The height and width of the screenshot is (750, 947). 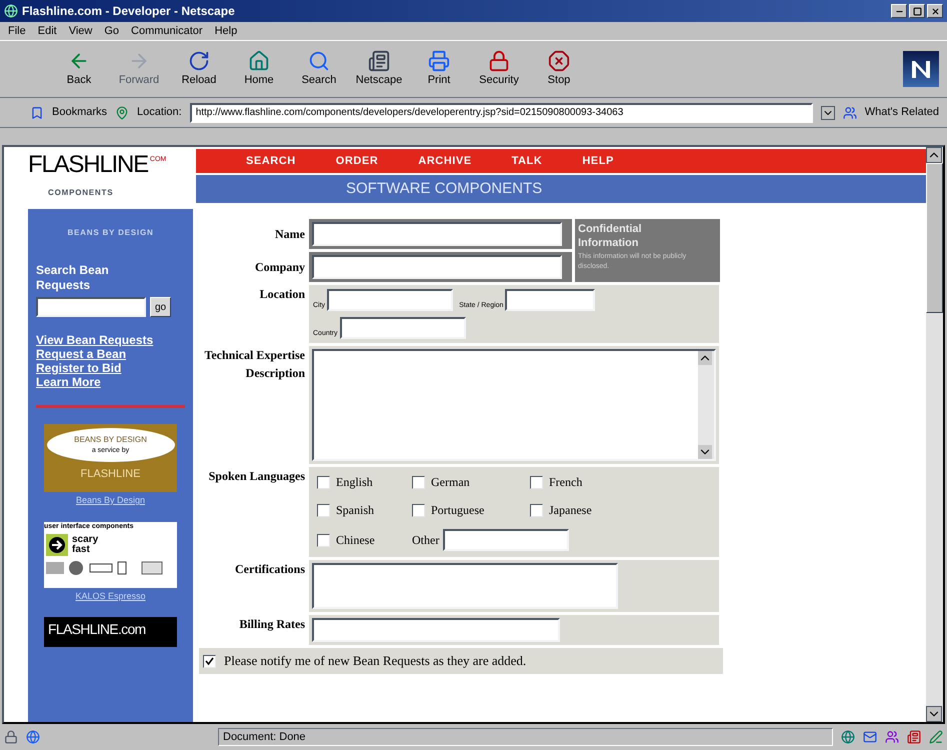 What do you see at coordinates (167, 31) in the screenshot?
I see `menu-item: Communicator` at bounding box center [167, 31].